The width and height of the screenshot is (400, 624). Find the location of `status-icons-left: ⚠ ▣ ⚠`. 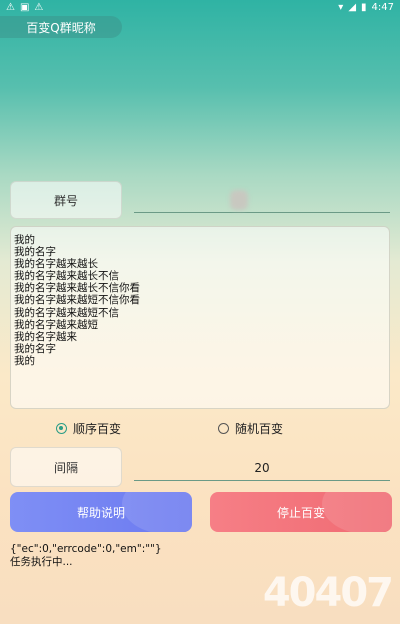

status-icons-left: ⚠ ▣ ⚠ is located at coordinates (24, 7).